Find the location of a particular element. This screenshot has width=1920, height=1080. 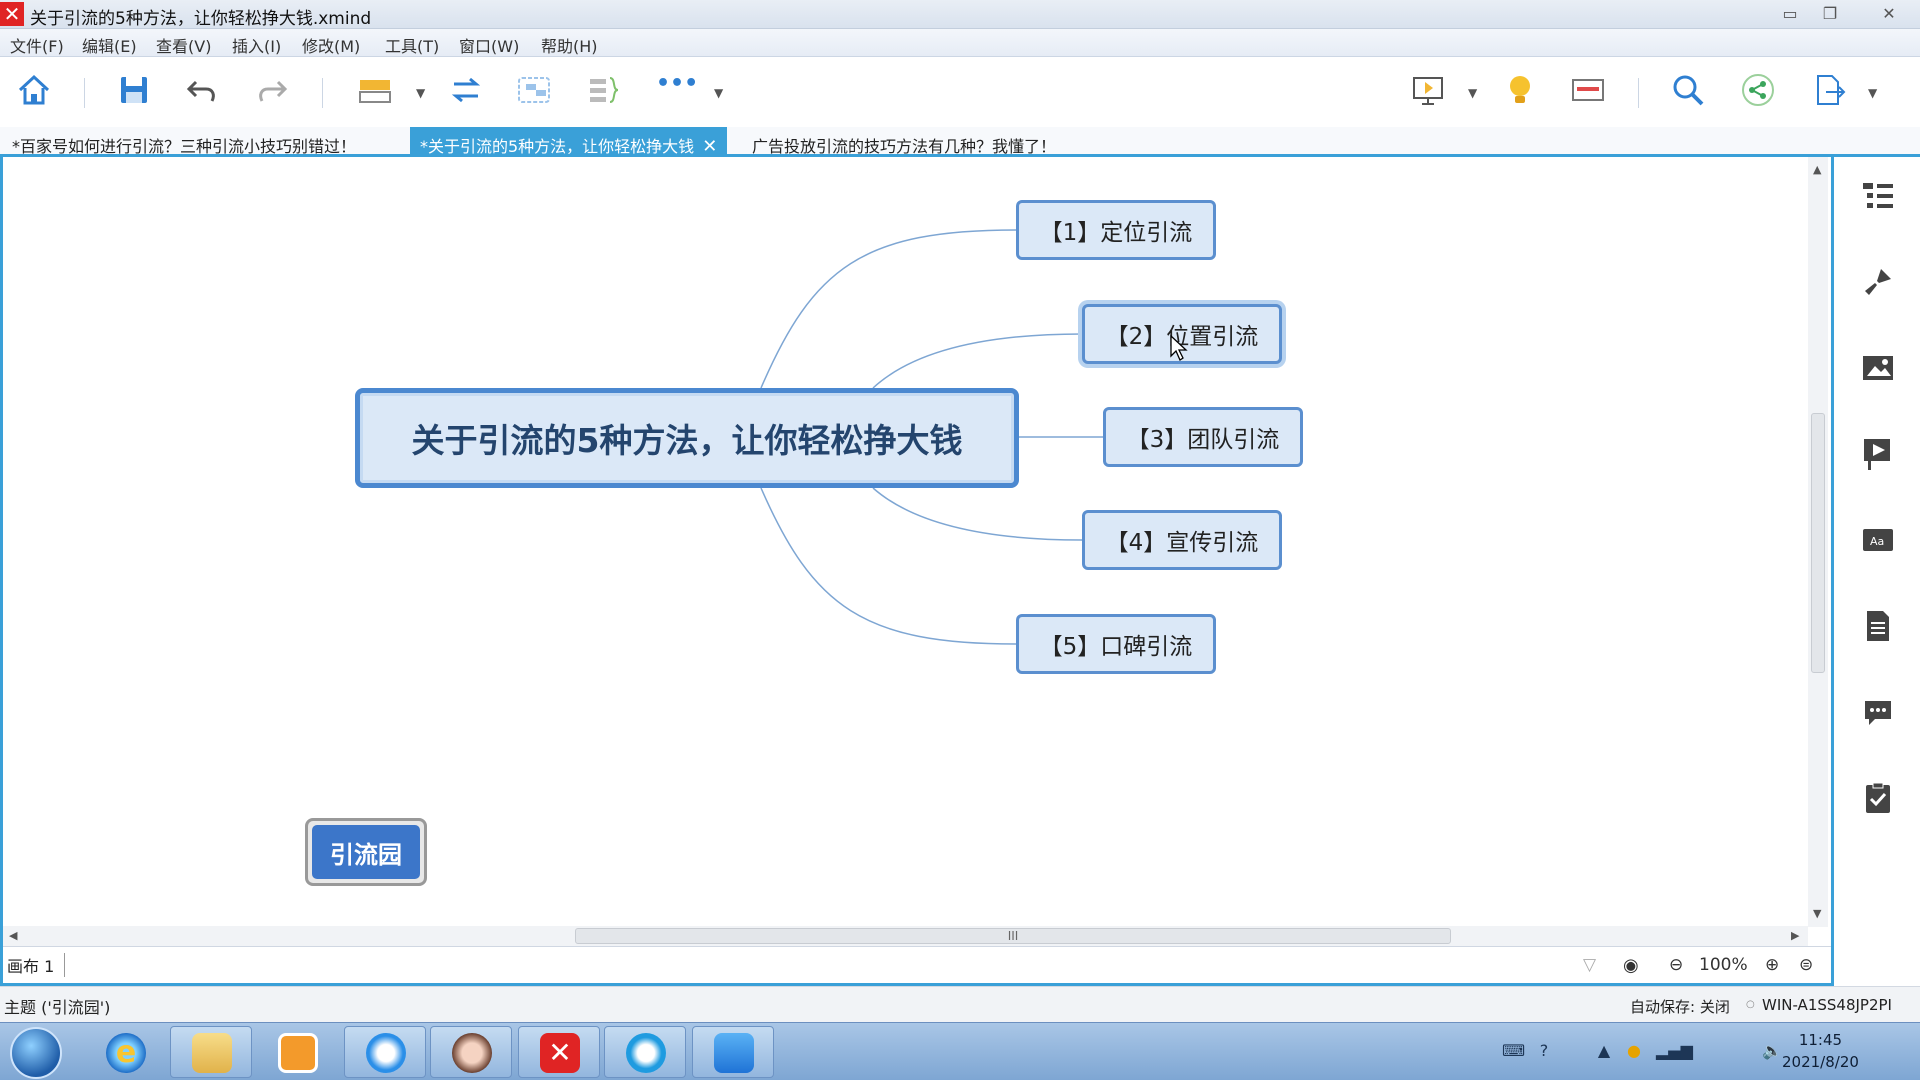

comment-icon is located at coordinates (1878, 712).